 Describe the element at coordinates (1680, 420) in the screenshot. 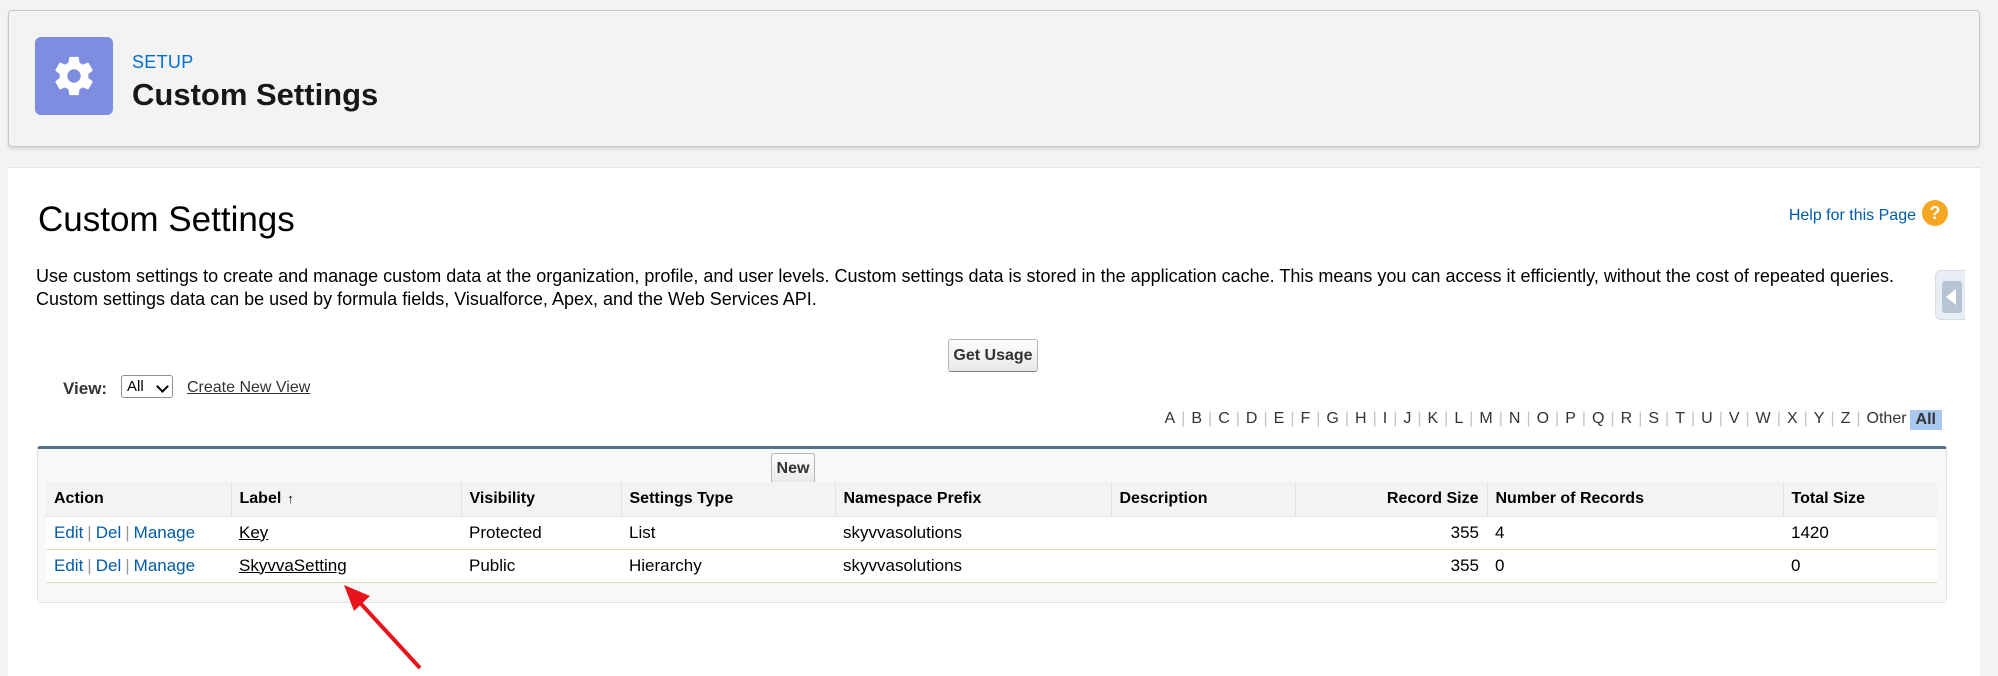

I see `alphabet-letter-t: T` at that location.